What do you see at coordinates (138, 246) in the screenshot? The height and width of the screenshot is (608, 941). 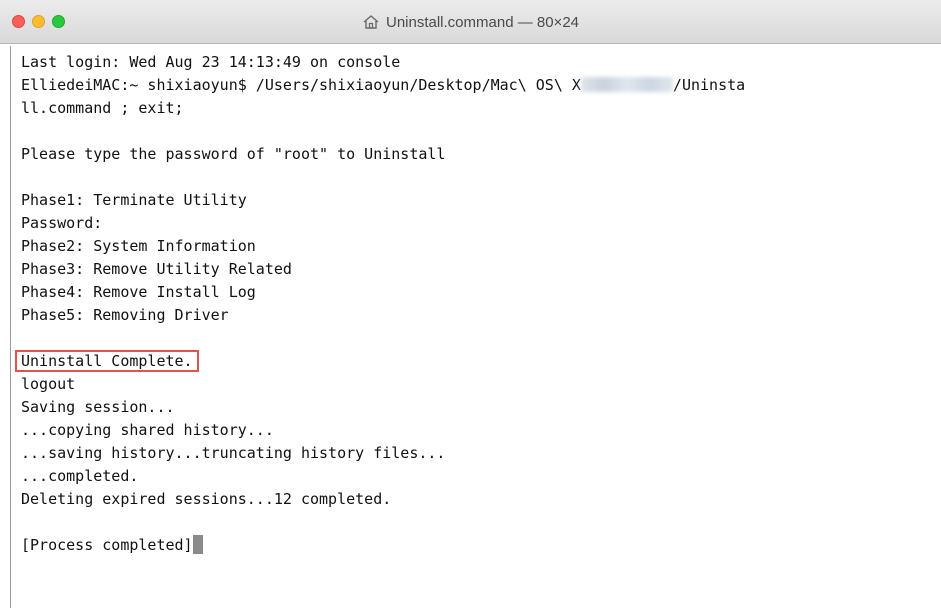 I see `terminal-line: Phase2: System Information` at bounding box center [138, 246].